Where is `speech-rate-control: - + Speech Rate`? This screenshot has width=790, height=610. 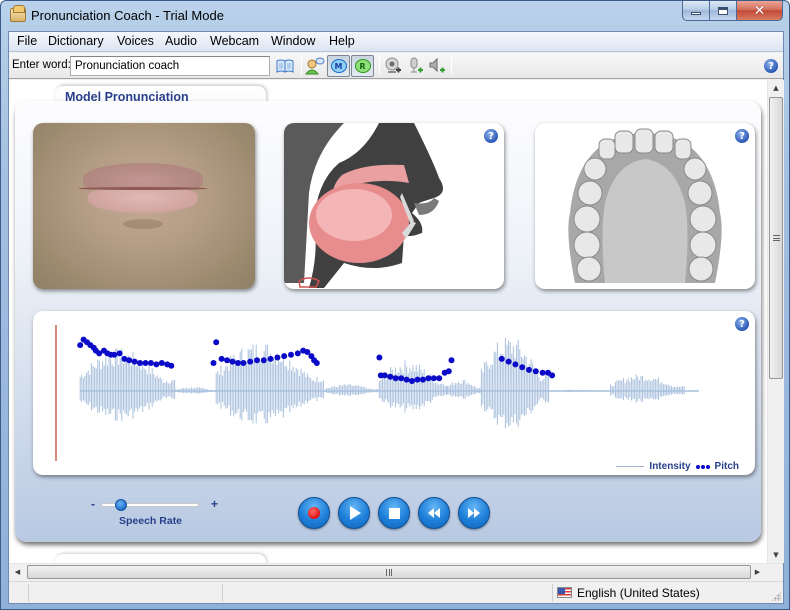
speech-rate-control: - + Speech Rate is located at coordinates (157, 517).